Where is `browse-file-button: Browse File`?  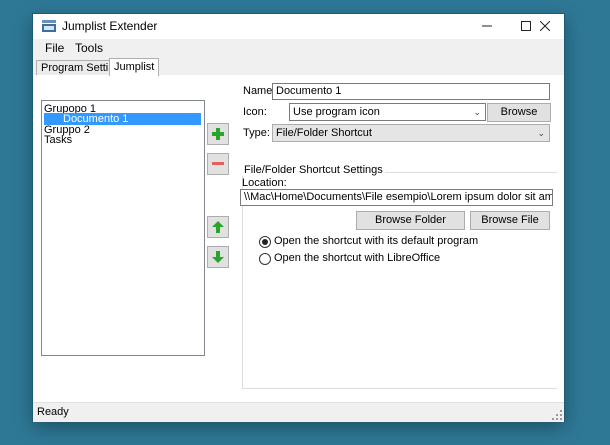
browse-file-button: Browse File is located at coordinates (510, 220).